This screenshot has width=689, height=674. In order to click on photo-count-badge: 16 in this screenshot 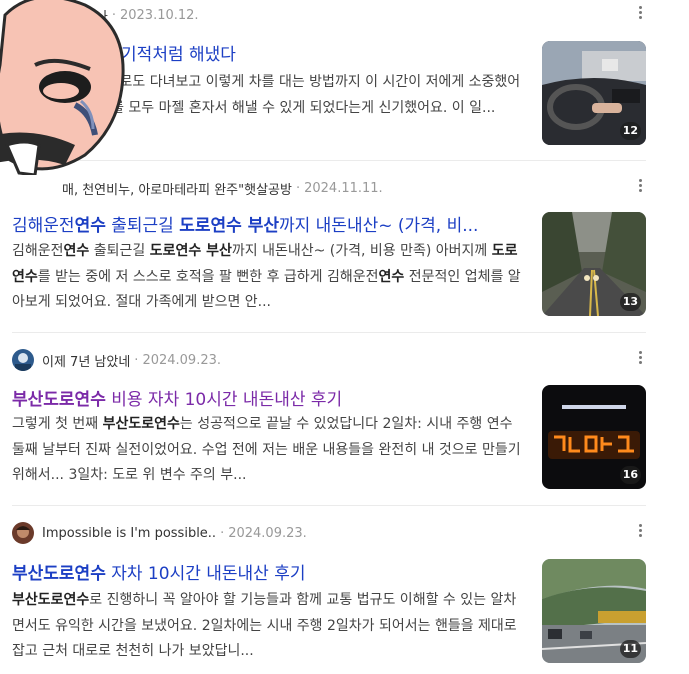, I will do `click(630, 475)`.